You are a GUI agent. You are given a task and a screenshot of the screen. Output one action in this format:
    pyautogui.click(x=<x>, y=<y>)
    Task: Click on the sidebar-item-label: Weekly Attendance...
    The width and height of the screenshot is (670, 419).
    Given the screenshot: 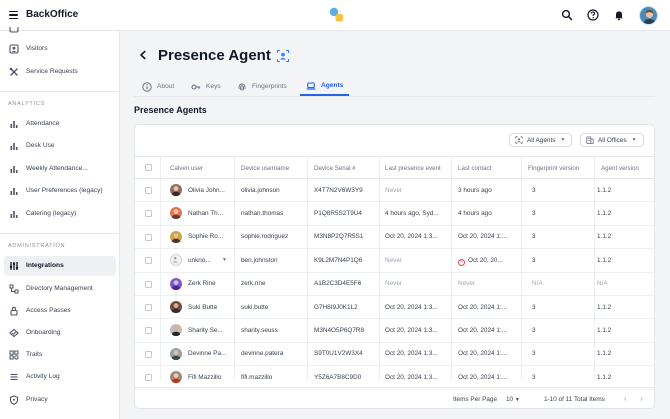 What is the action you would take?
    pyautogui.click(x=57, y=168)
    